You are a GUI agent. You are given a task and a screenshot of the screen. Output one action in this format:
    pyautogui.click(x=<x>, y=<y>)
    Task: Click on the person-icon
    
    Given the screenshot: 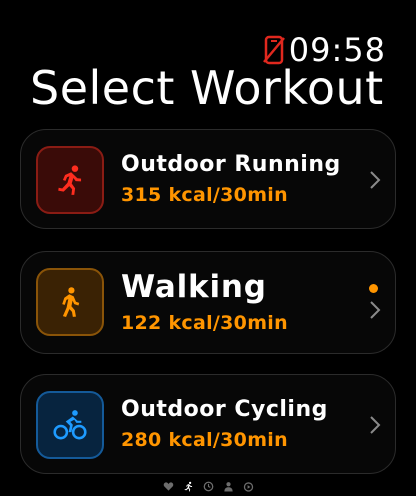 What is the action you would take?
    pyautogui.click(x=228, y=486)
    